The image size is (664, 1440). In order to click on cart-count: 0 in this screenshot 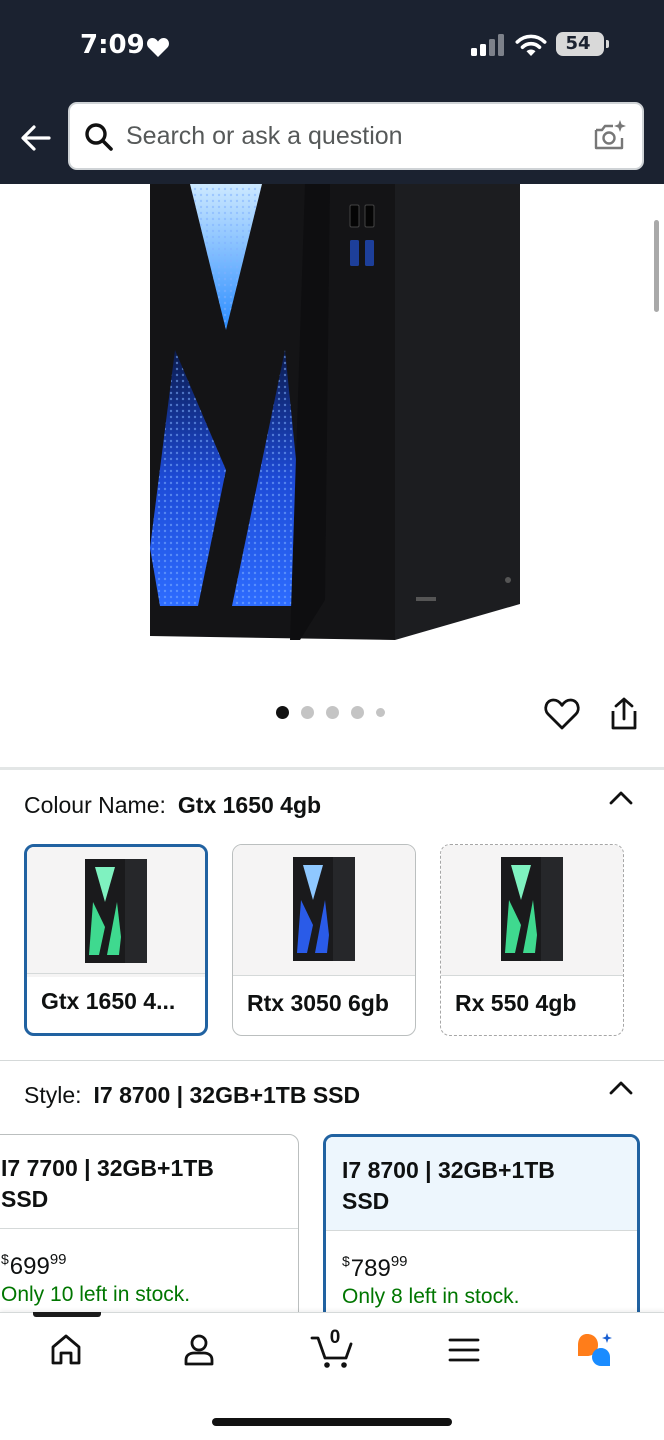, I will do `click(335, 1337)`.